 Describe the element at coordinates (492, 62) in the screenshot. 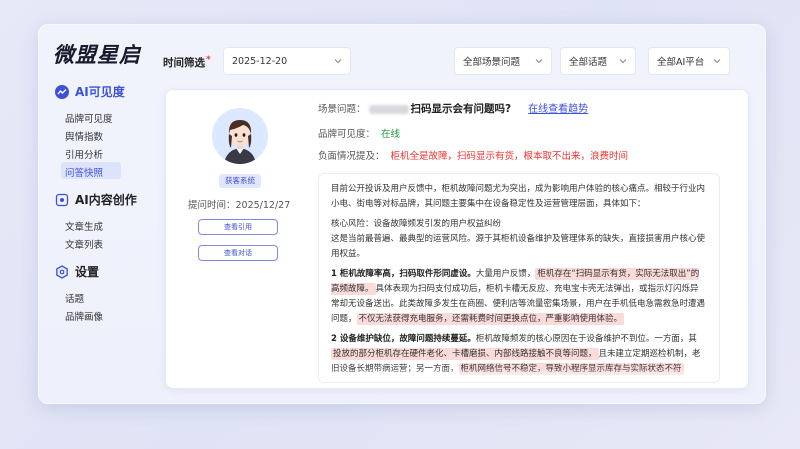

I see `scene-value: 全部场景问题` at that location.